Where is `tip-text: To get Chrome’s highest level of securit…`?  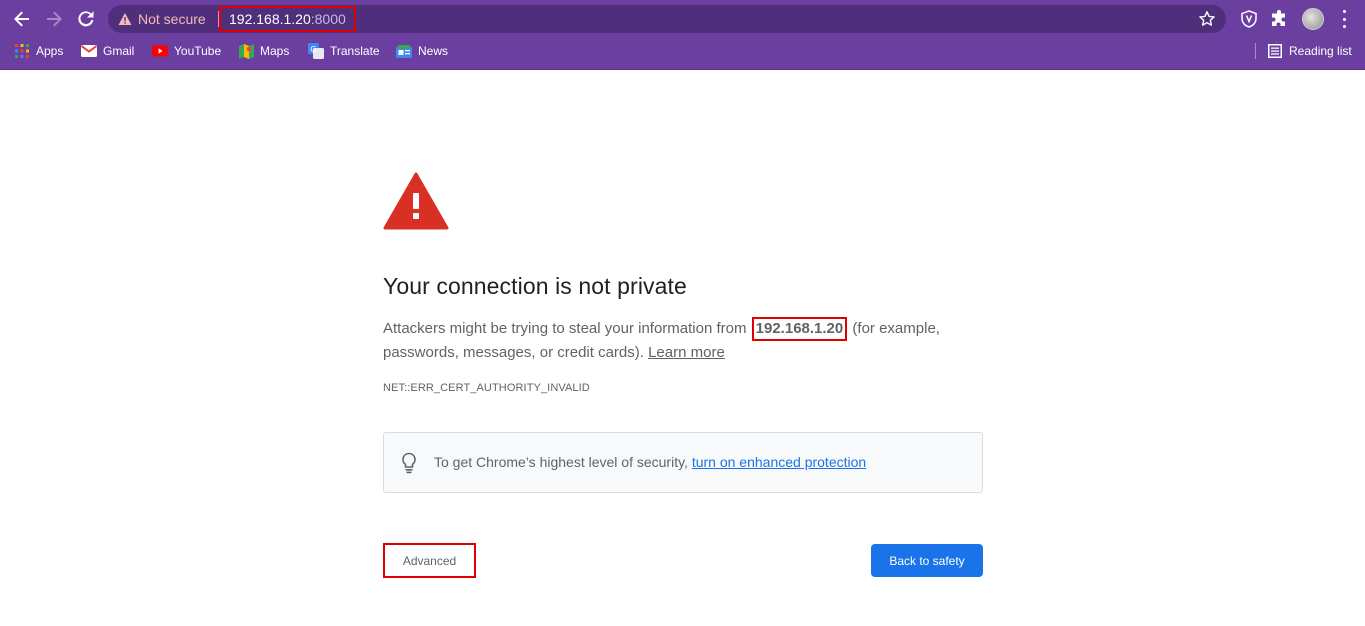 tip-text: To get Chrome’s highest level of securit… is located at coordinates (650, 462).